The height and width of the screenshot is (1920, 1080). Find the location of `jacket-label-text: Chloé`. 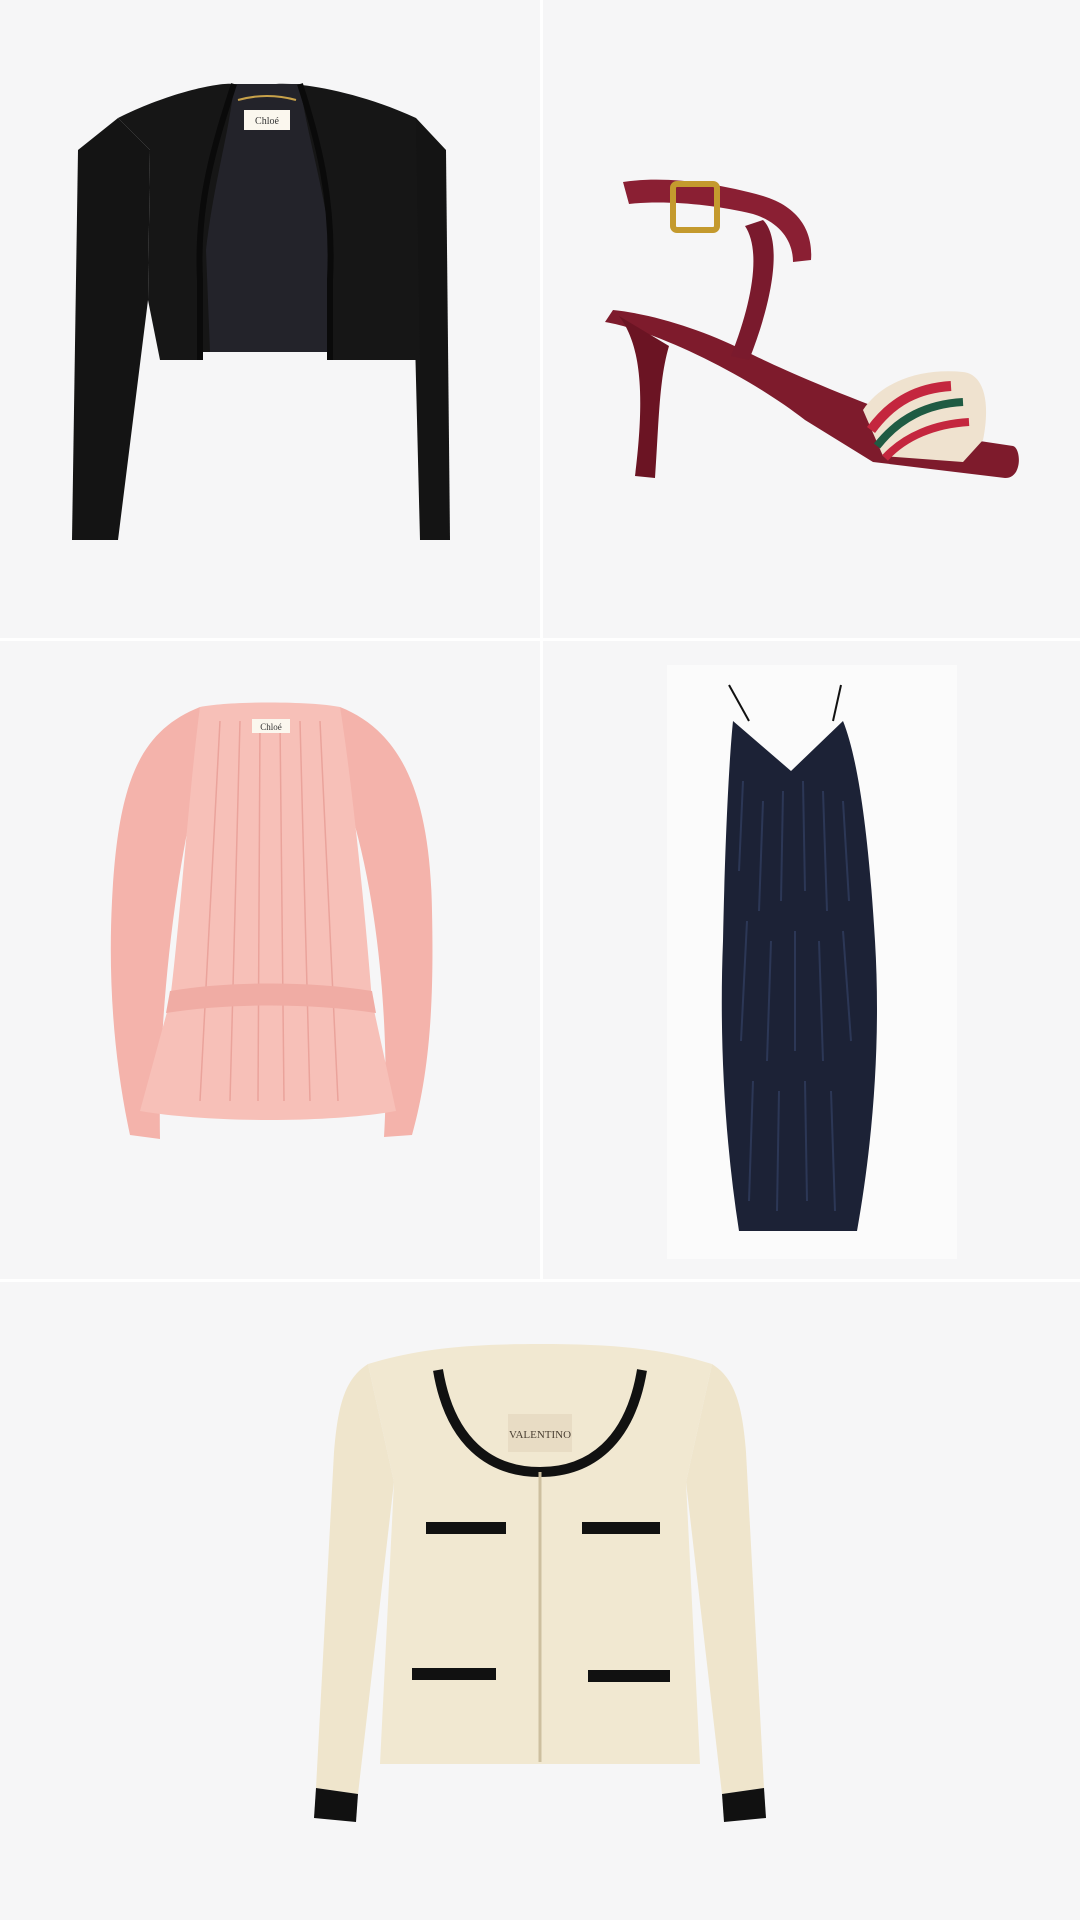

jacket-label-text: Chloé is located at coordinates (267, 121).